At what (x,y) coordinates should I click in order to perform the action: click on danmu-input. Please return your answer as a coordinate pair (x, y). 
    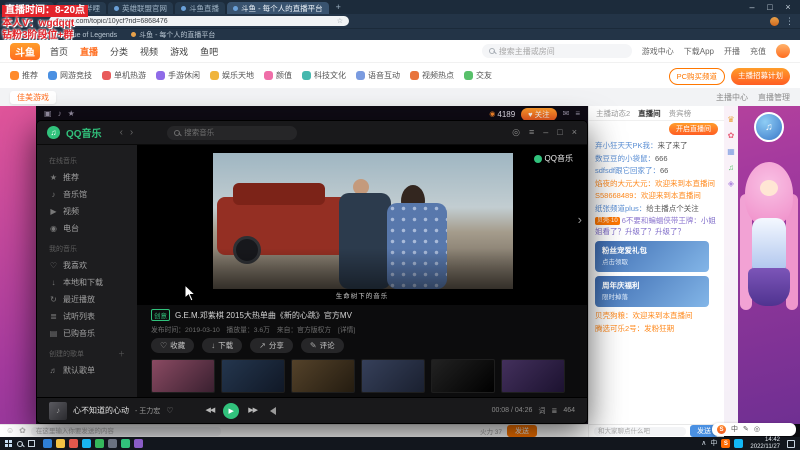
    Looking at the image, I should click on (125, 431).